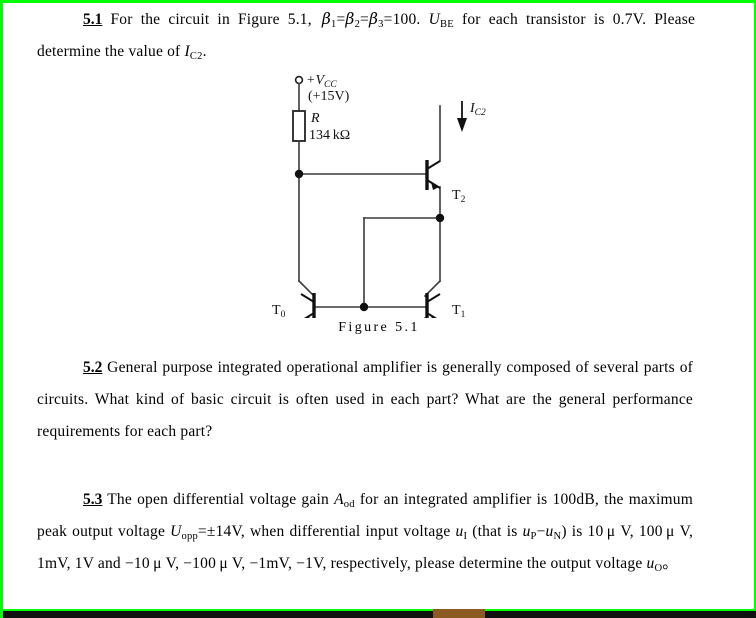 Image resolution: width=756 pixels, height=618 pixels. Describe the element at coordinates (350, 19) in the screenshot. I see `beta-2-symbol: β` at that location.